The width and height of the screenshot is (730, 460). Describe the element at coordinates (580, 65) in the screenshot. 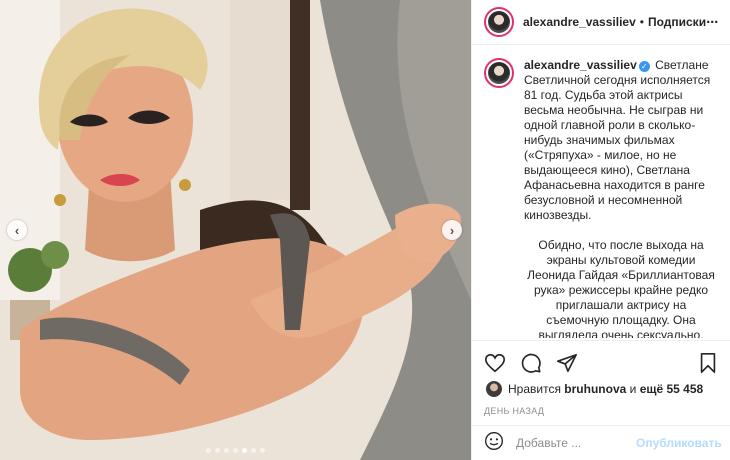

I see `caption-username: alexandre_vassiliev` at that location.